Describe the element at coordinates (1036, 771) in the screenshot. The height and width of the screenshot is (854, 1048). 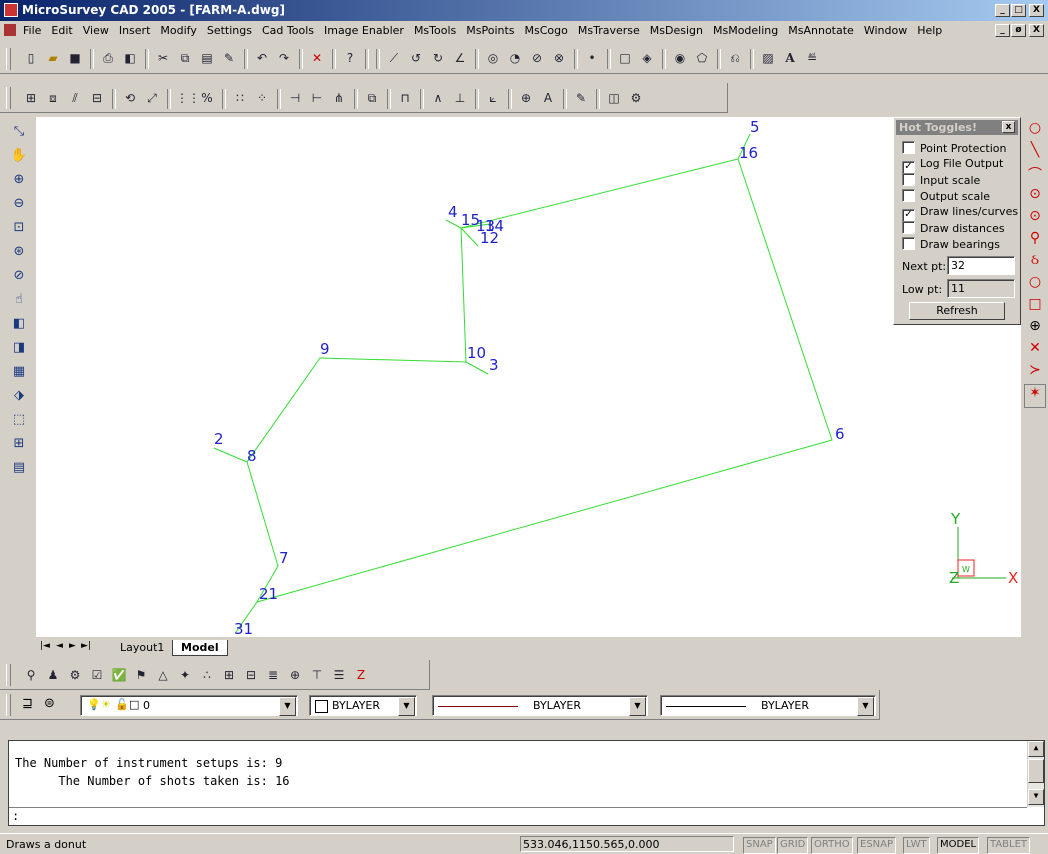
I see `scroll-thumb` at that location.